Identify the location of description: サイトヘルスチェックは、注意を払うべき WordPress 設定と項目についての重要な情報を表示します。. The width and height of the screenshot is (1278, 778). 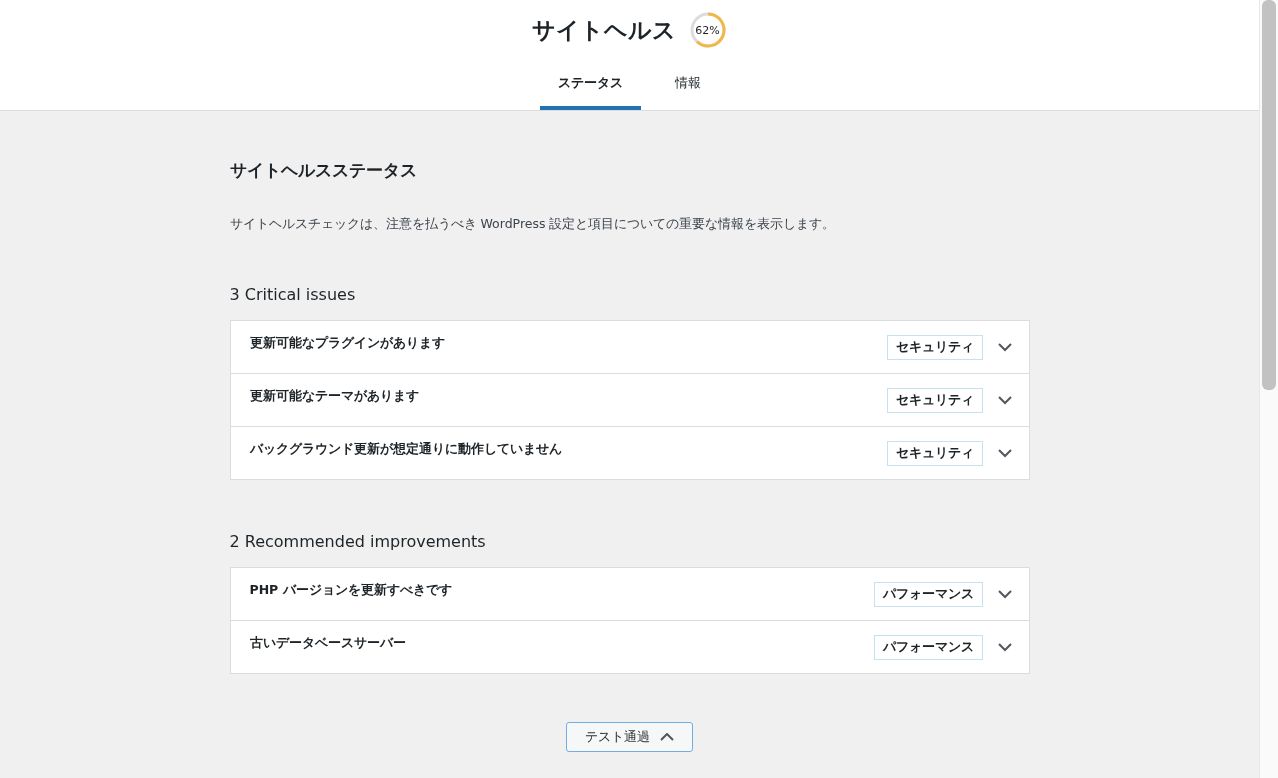
(533, 224).